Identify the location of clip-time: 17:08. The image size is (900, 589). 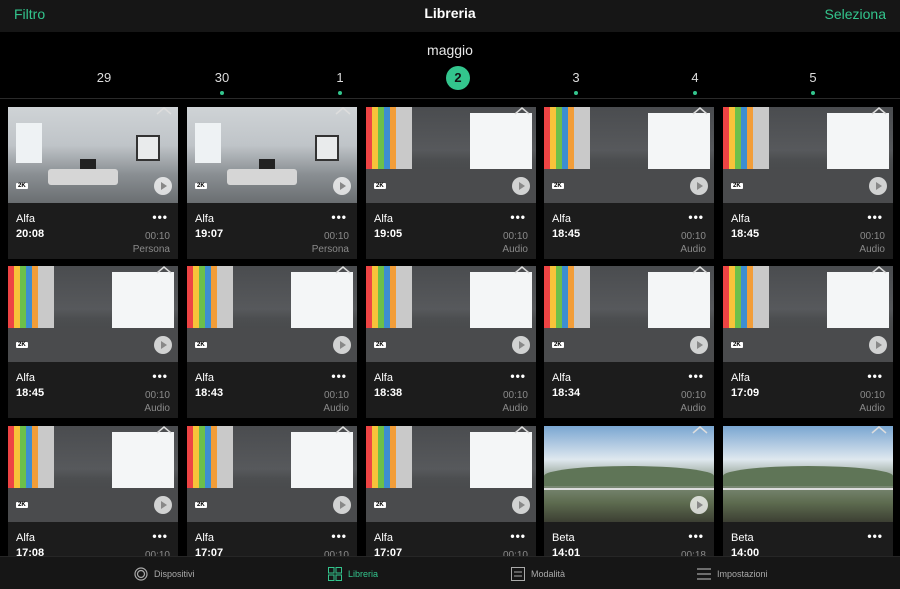
(30, 551).